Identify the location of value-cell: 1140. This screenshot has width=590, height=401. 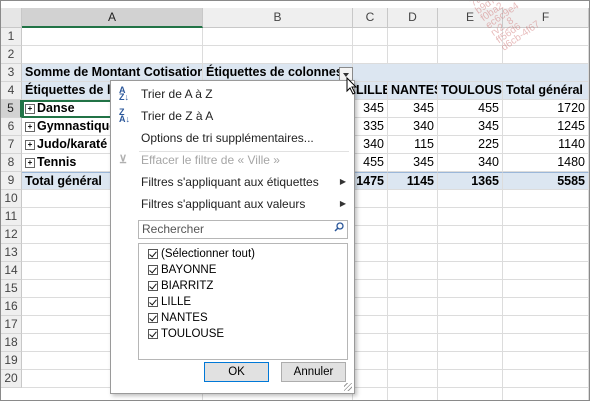
(546, 145).